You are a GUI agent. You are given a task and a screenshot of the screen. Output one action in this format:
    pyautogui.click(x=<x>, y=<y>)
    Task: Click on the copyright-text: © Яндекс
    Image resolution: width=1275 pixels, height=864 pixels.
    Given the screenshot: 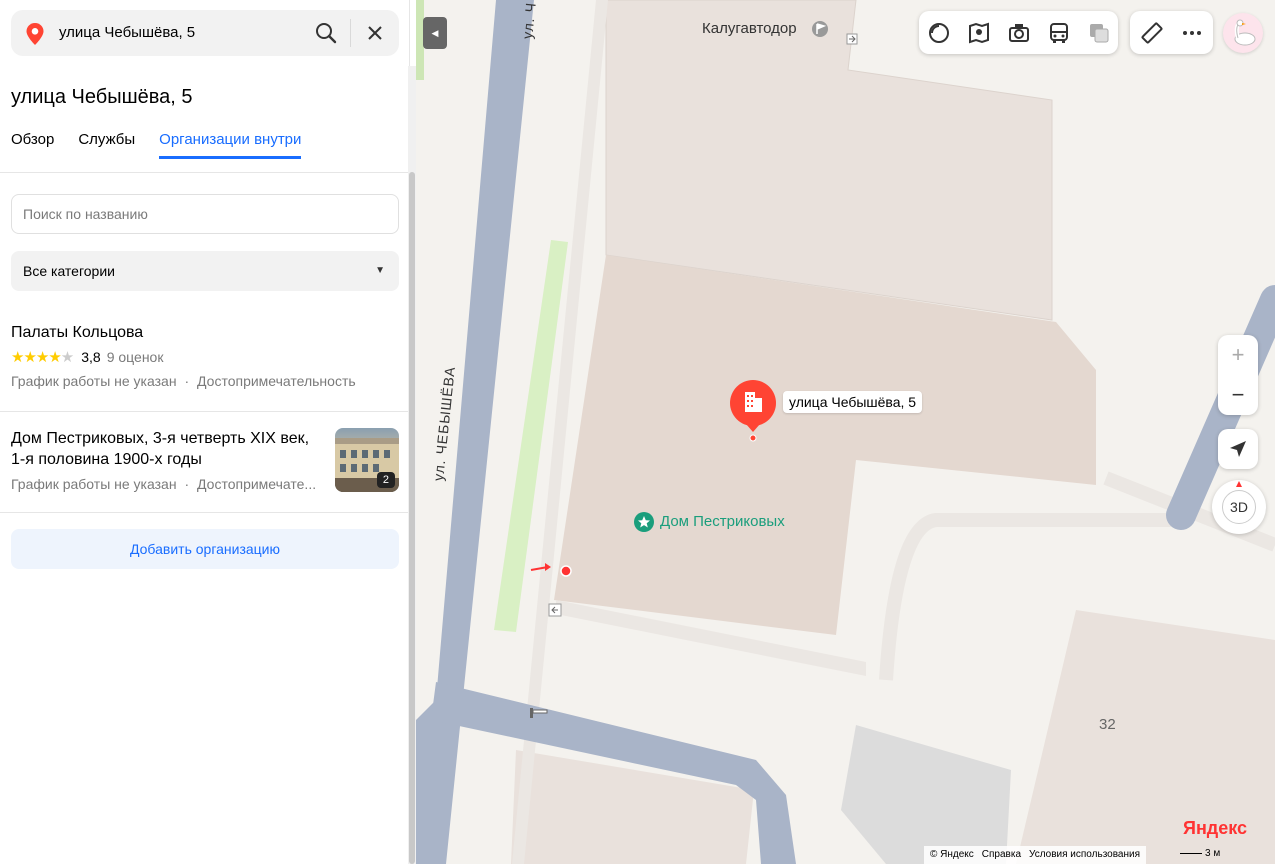 What is the action you would take?
    pyautogui.click(x=952, y=855)
    